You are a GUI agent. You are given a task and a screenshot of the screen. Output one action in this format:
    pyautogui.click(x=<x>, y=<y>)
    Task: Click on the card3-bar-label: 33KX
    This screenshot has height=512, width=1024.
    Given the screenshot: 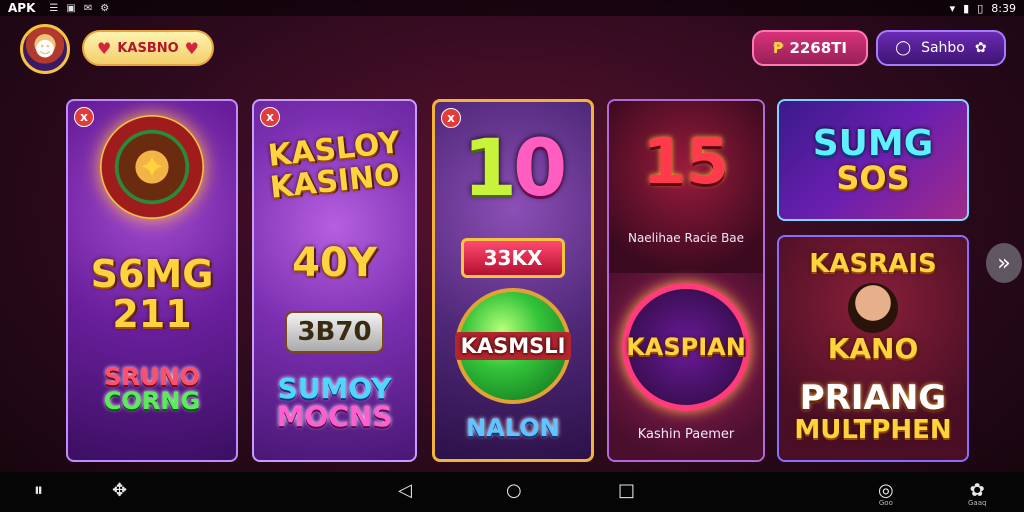 What is the action you would take?
    pyautogui.click(x=513, y=258)
    